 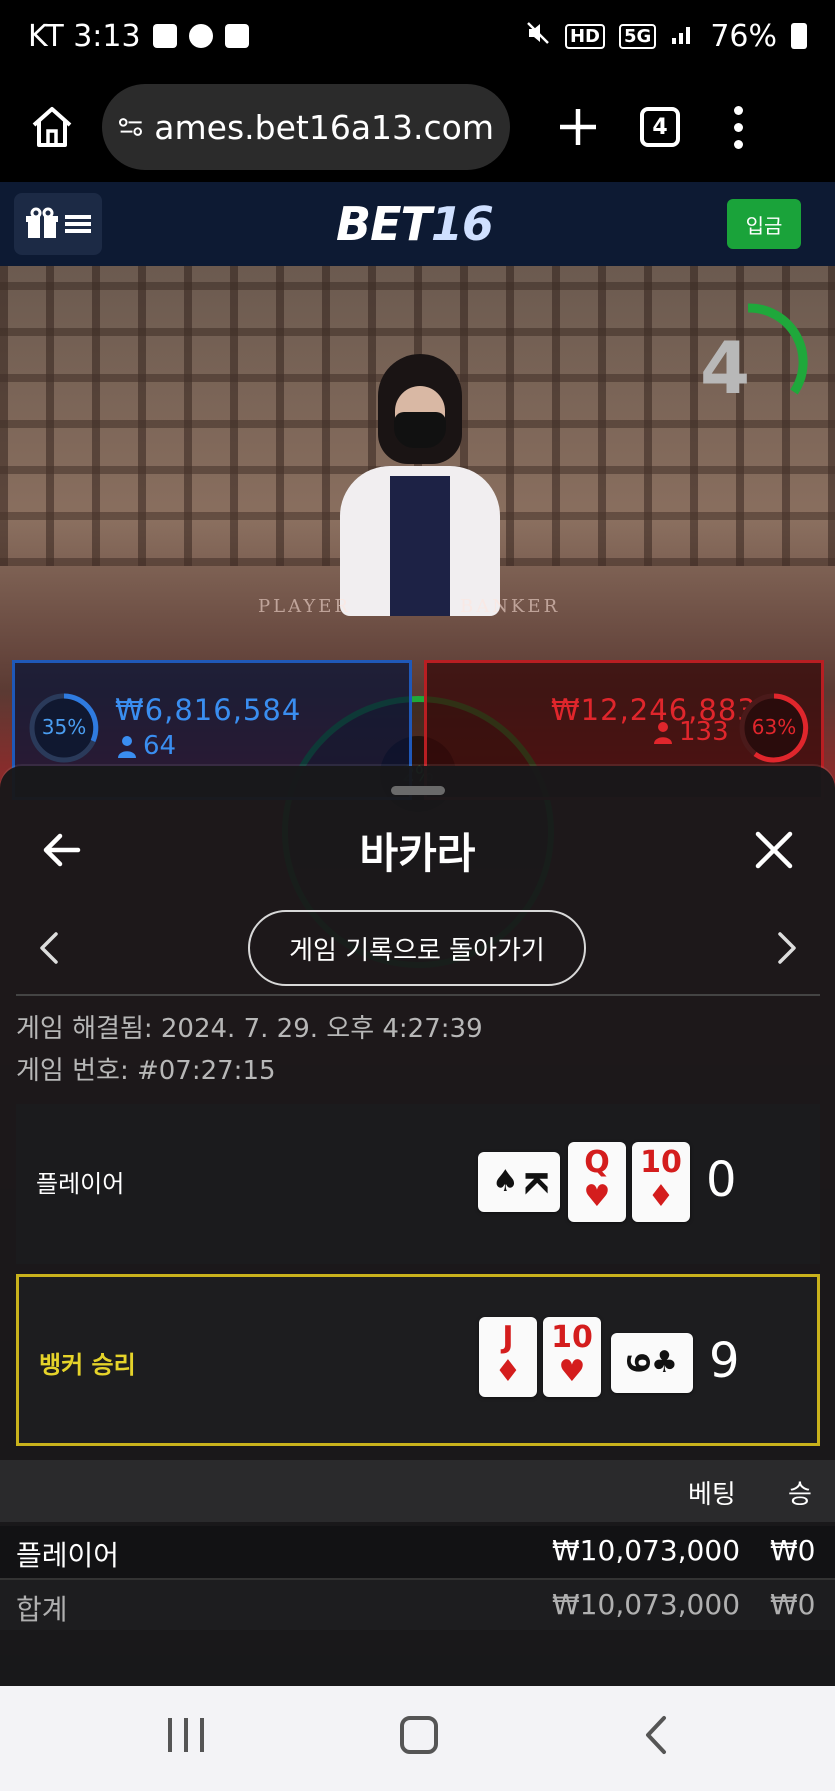 I want to click on signal-icon, so click(x=683, y=36).